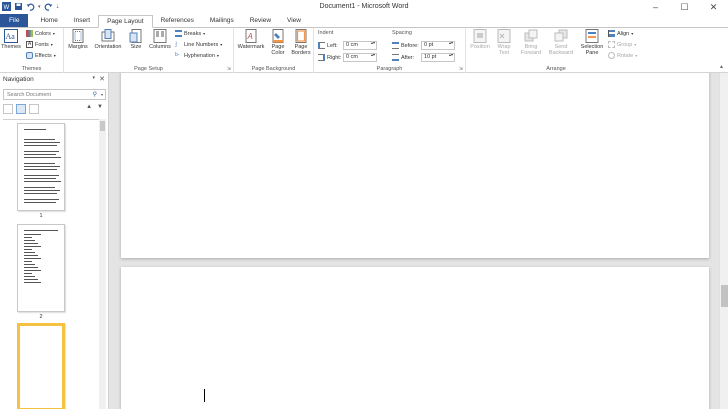  I want to click on minimize-icon: –, so click(655, 7).